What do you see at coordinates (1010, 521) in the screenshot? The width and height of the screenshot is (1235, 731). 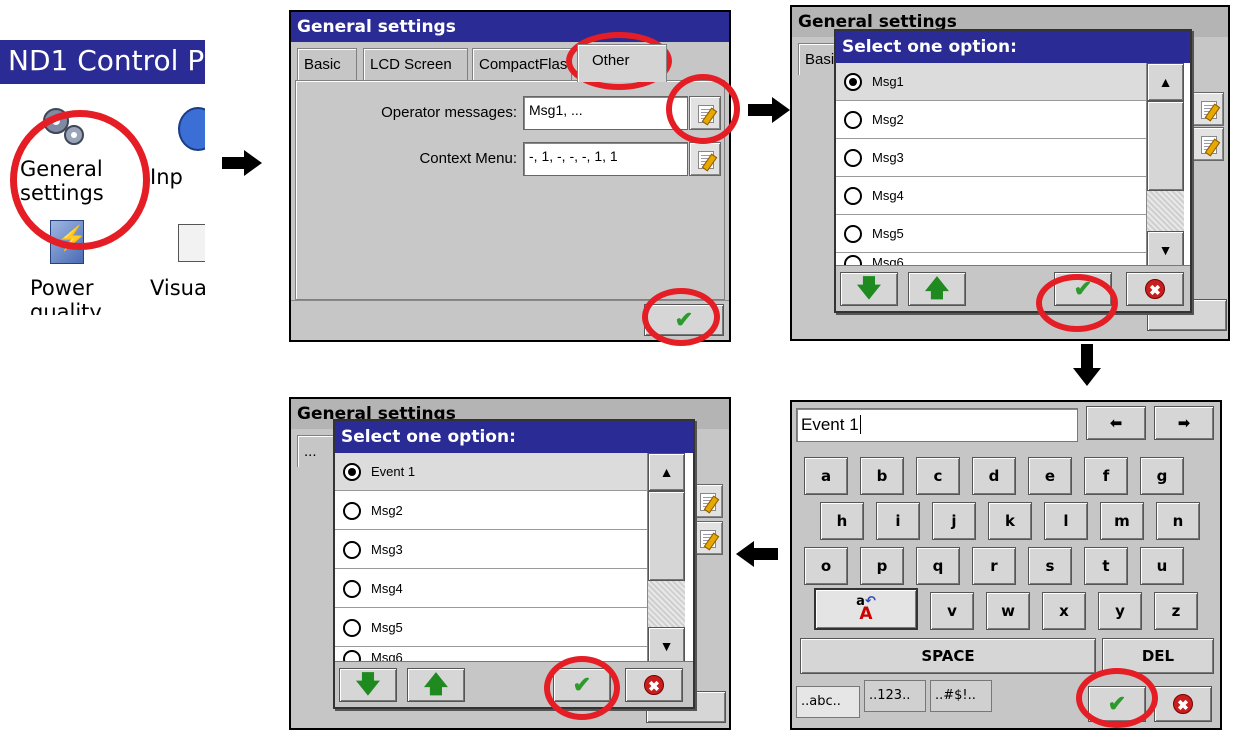 I see `key: k` at bounding box center [1010, 521].